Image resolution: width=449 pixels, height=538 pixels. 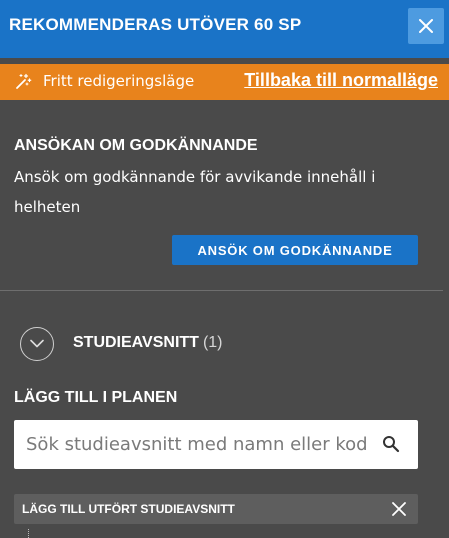 I want to click on study-sections-toggle, so click(x=37, y=344).